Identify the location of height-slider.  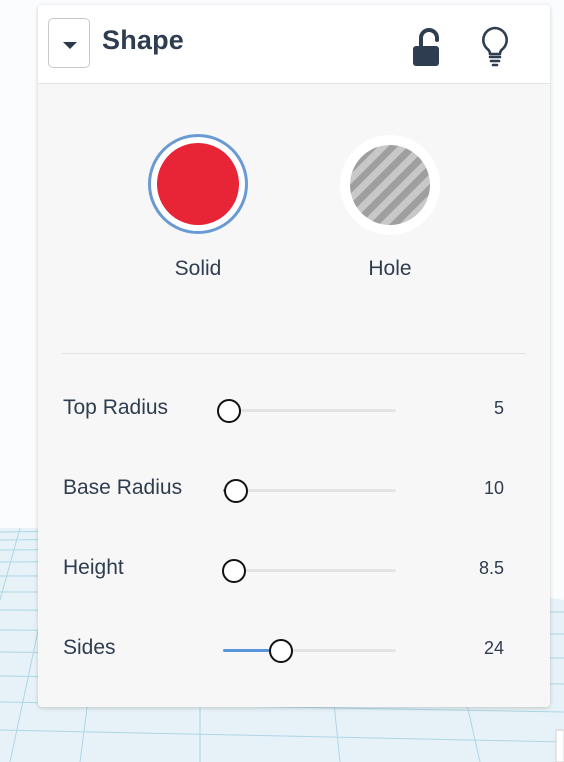
(309, 571).